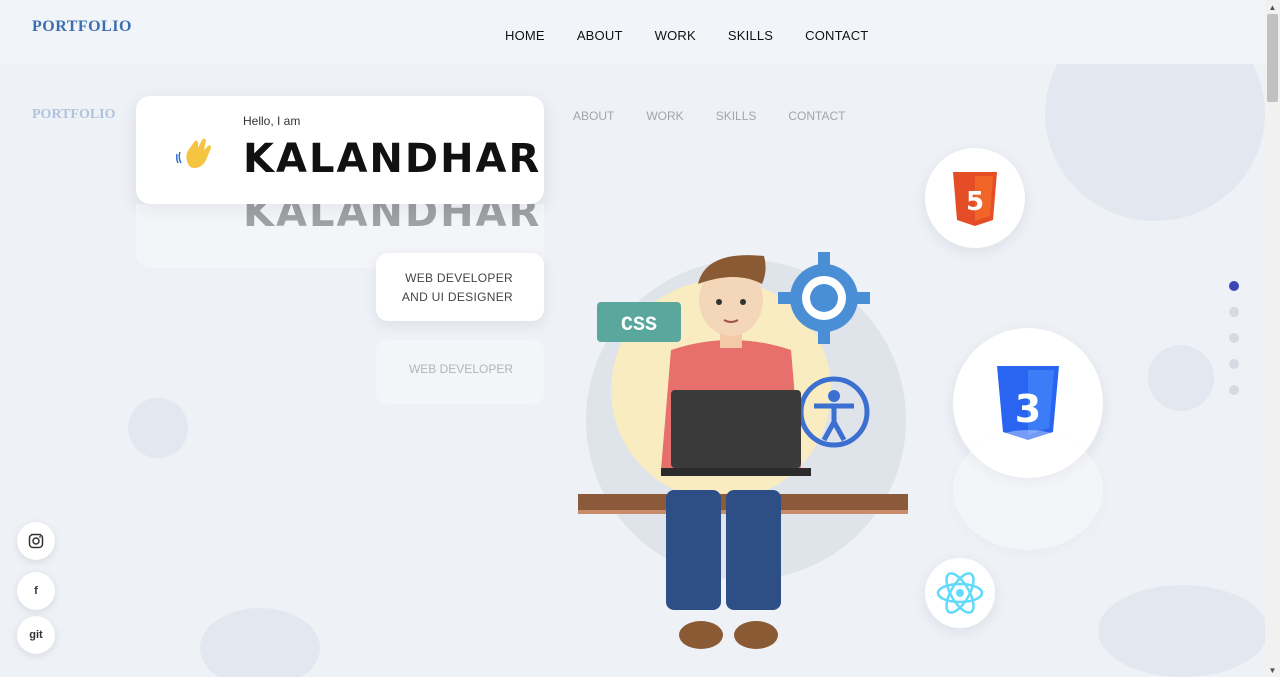 The height and width of the screenshot is (677, 1280). I want to click on ghost-role-card: WEB DEVELOPER, so click(460, 372).